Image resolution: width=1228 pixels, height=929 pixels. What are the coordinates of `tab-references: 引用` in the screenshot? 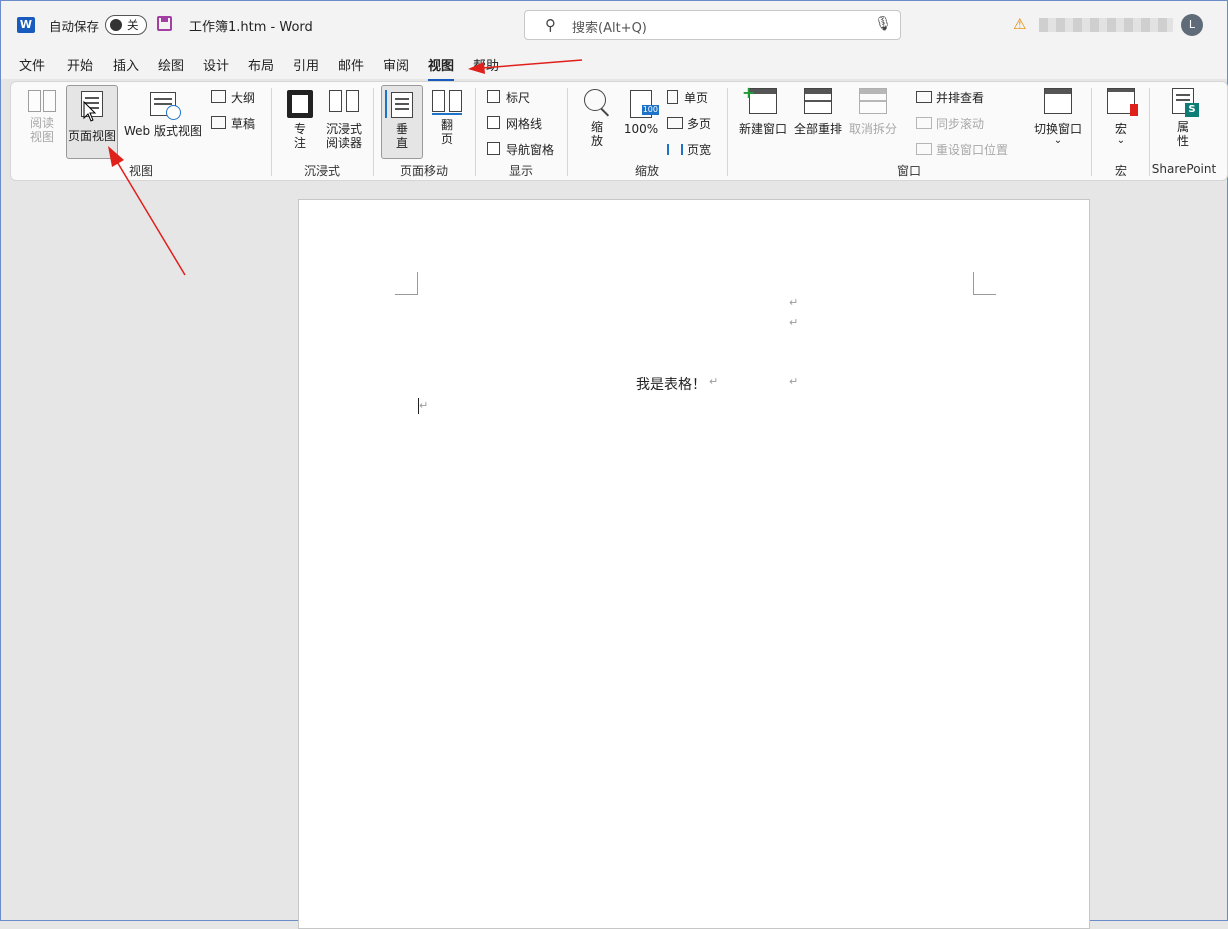 It's located at (306, 64).